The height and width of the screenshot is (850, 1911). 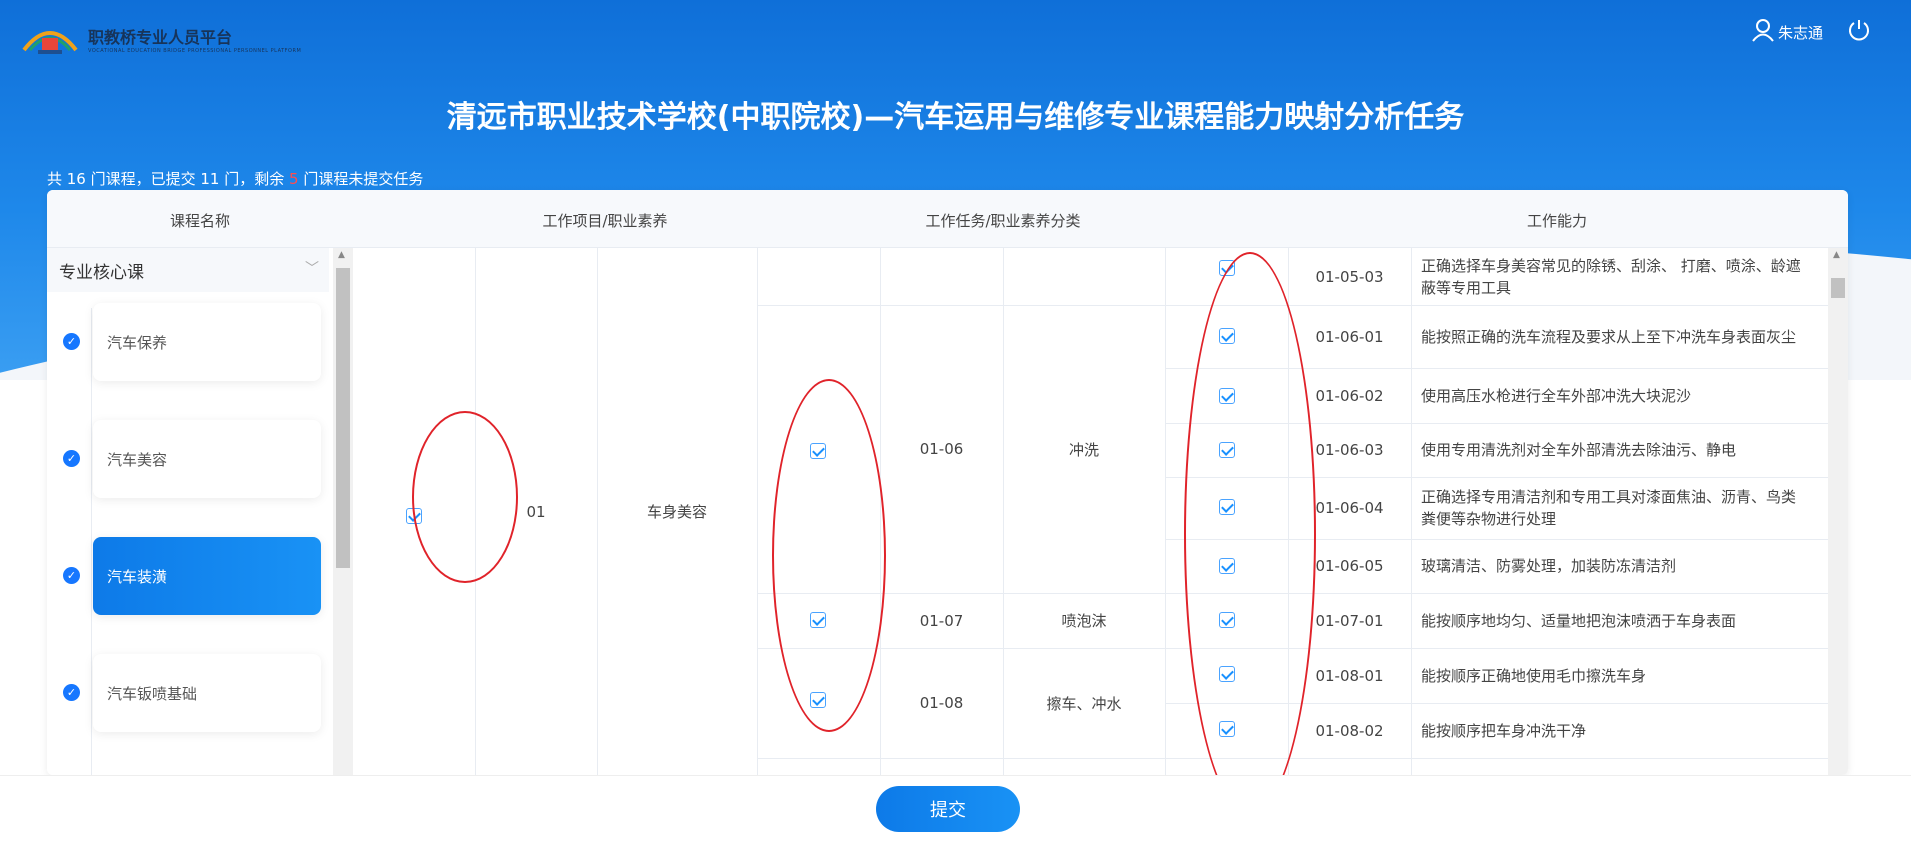 I want to click on ability-text: 正确选择车身美容常见的除锈、刮涂、 打磨、喷涂、龄遮蔽等专用工具, so click(x=1611, y=276).